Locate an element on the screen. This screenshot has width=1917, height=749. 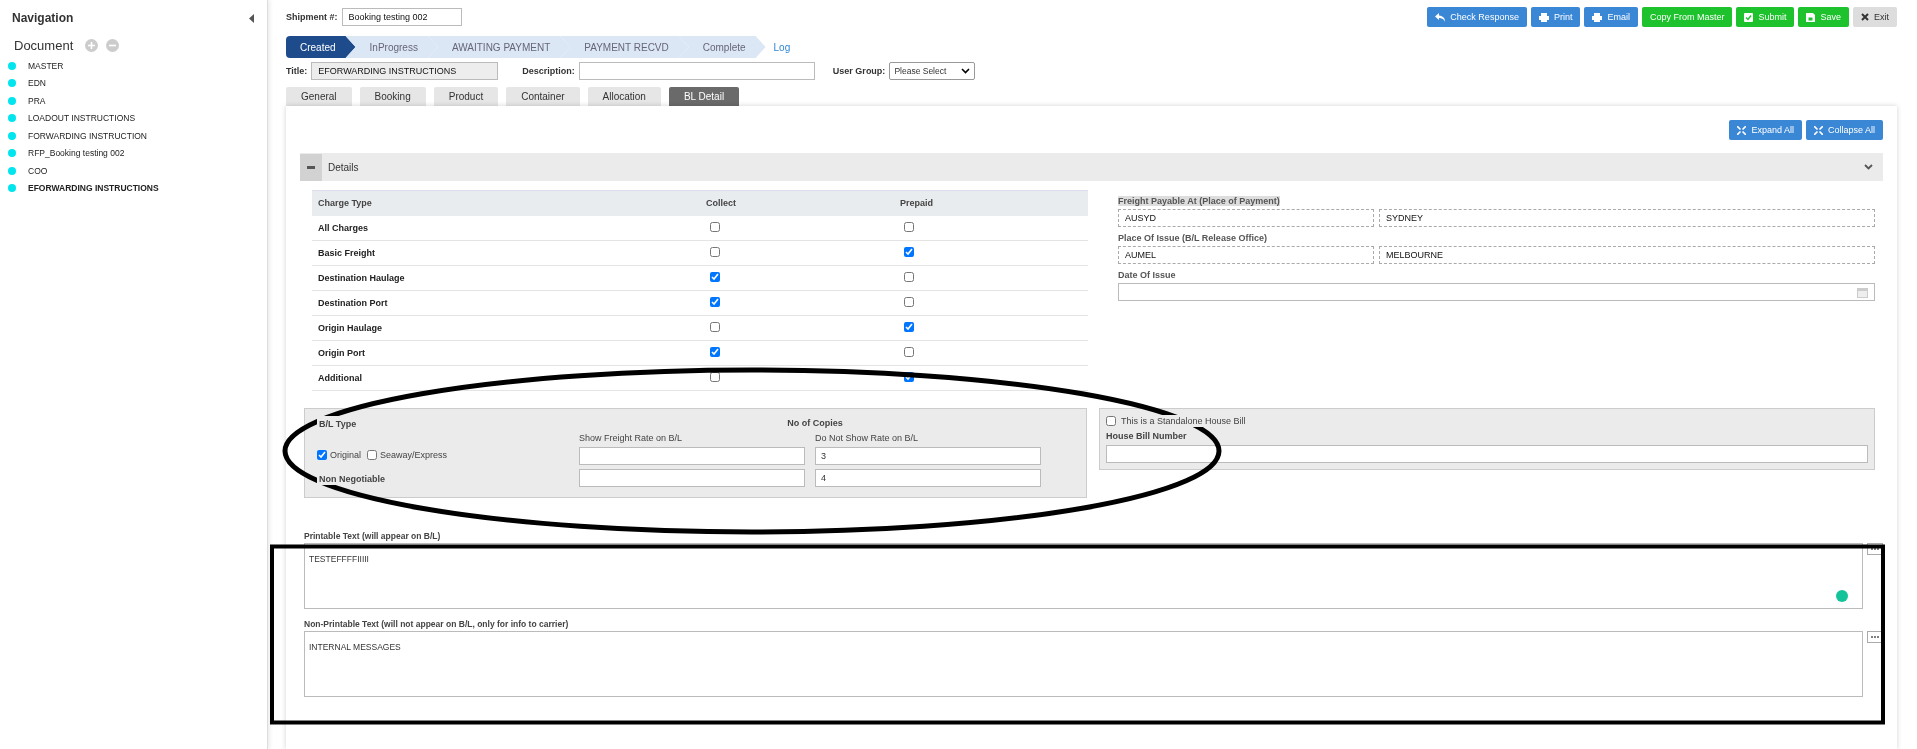
progress-step: PAYMENT RECVD is located at coordinates (624, 47).